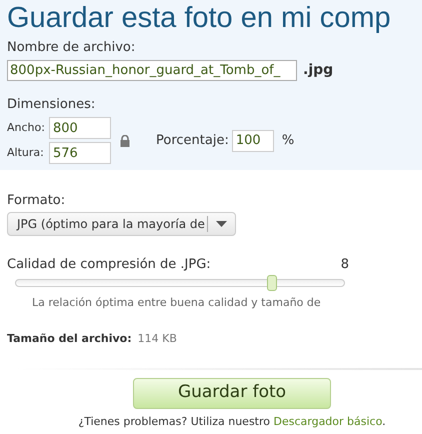  Describe the element at coordinates (192, 141) in the screenshot. I see `percent-label: Porcentaje:` at that location.